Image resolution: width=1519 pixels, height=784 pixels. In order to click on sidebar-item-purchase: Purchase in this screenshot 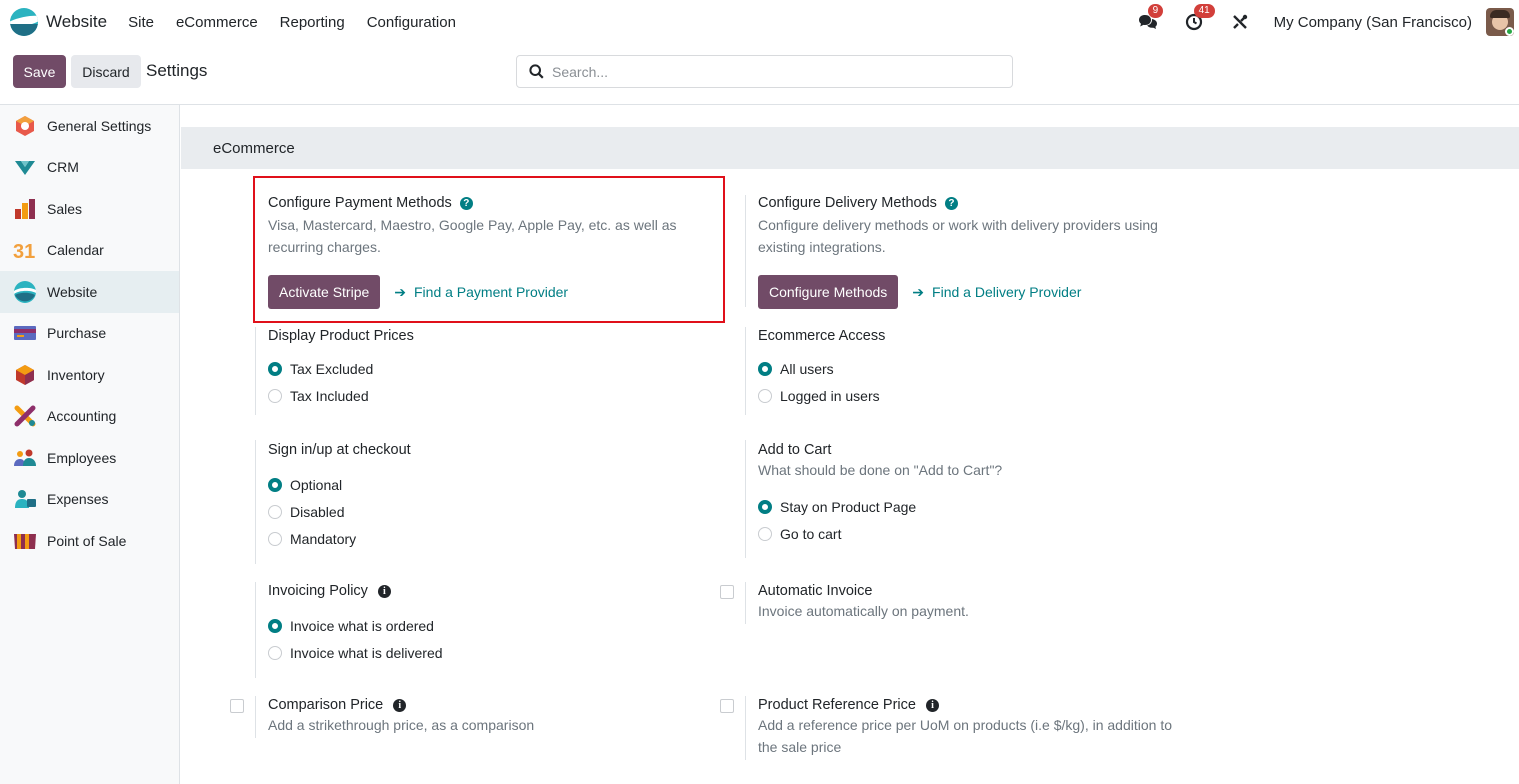, I will do `click(89, 334)`.